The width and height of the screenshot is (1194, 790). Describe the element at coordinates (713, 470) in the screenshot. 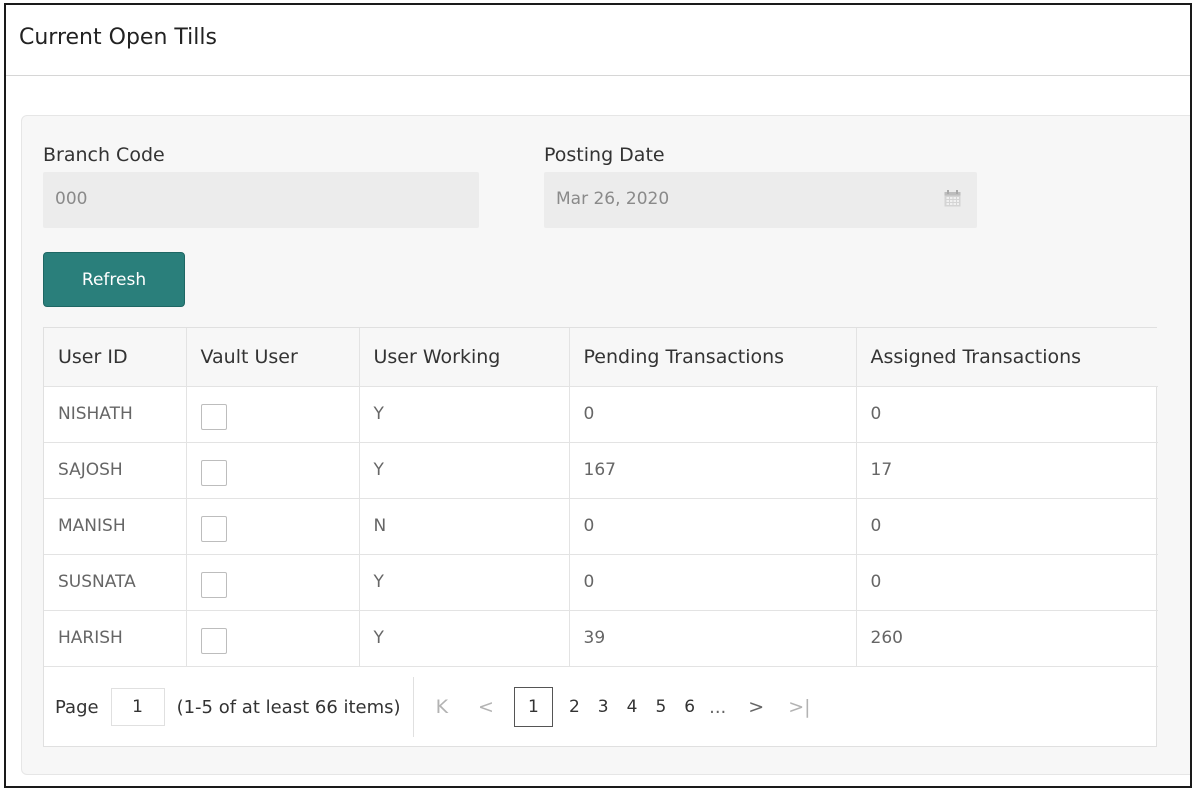

I see `pending-transactions-cell: 167` at that location.